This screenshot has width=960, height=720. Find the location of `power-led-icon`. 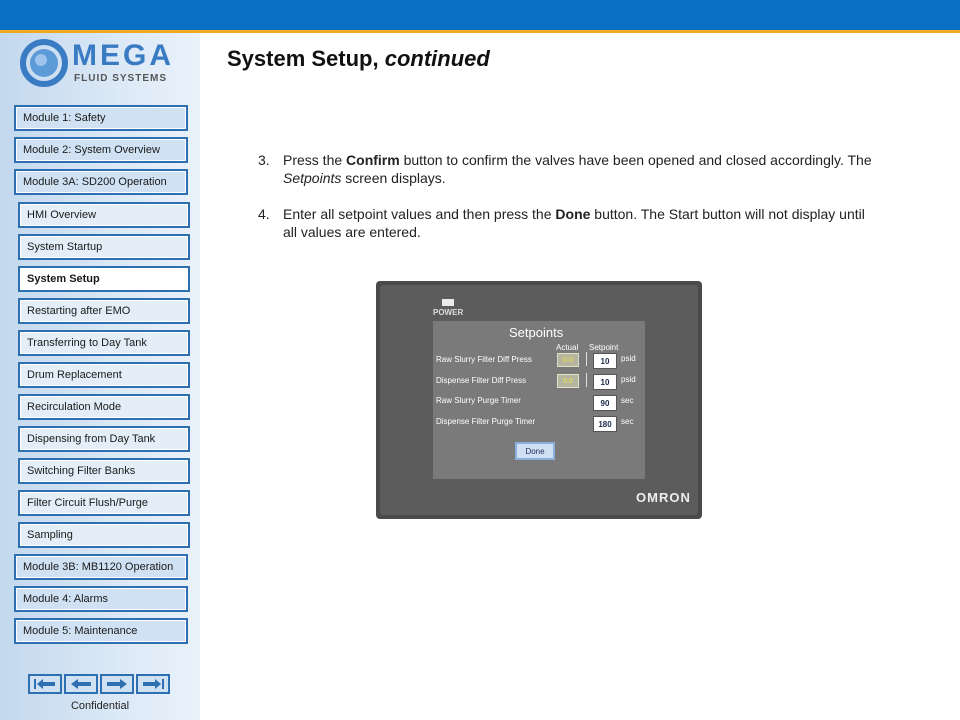

power-led-icon is located at coordinates (448, 302).